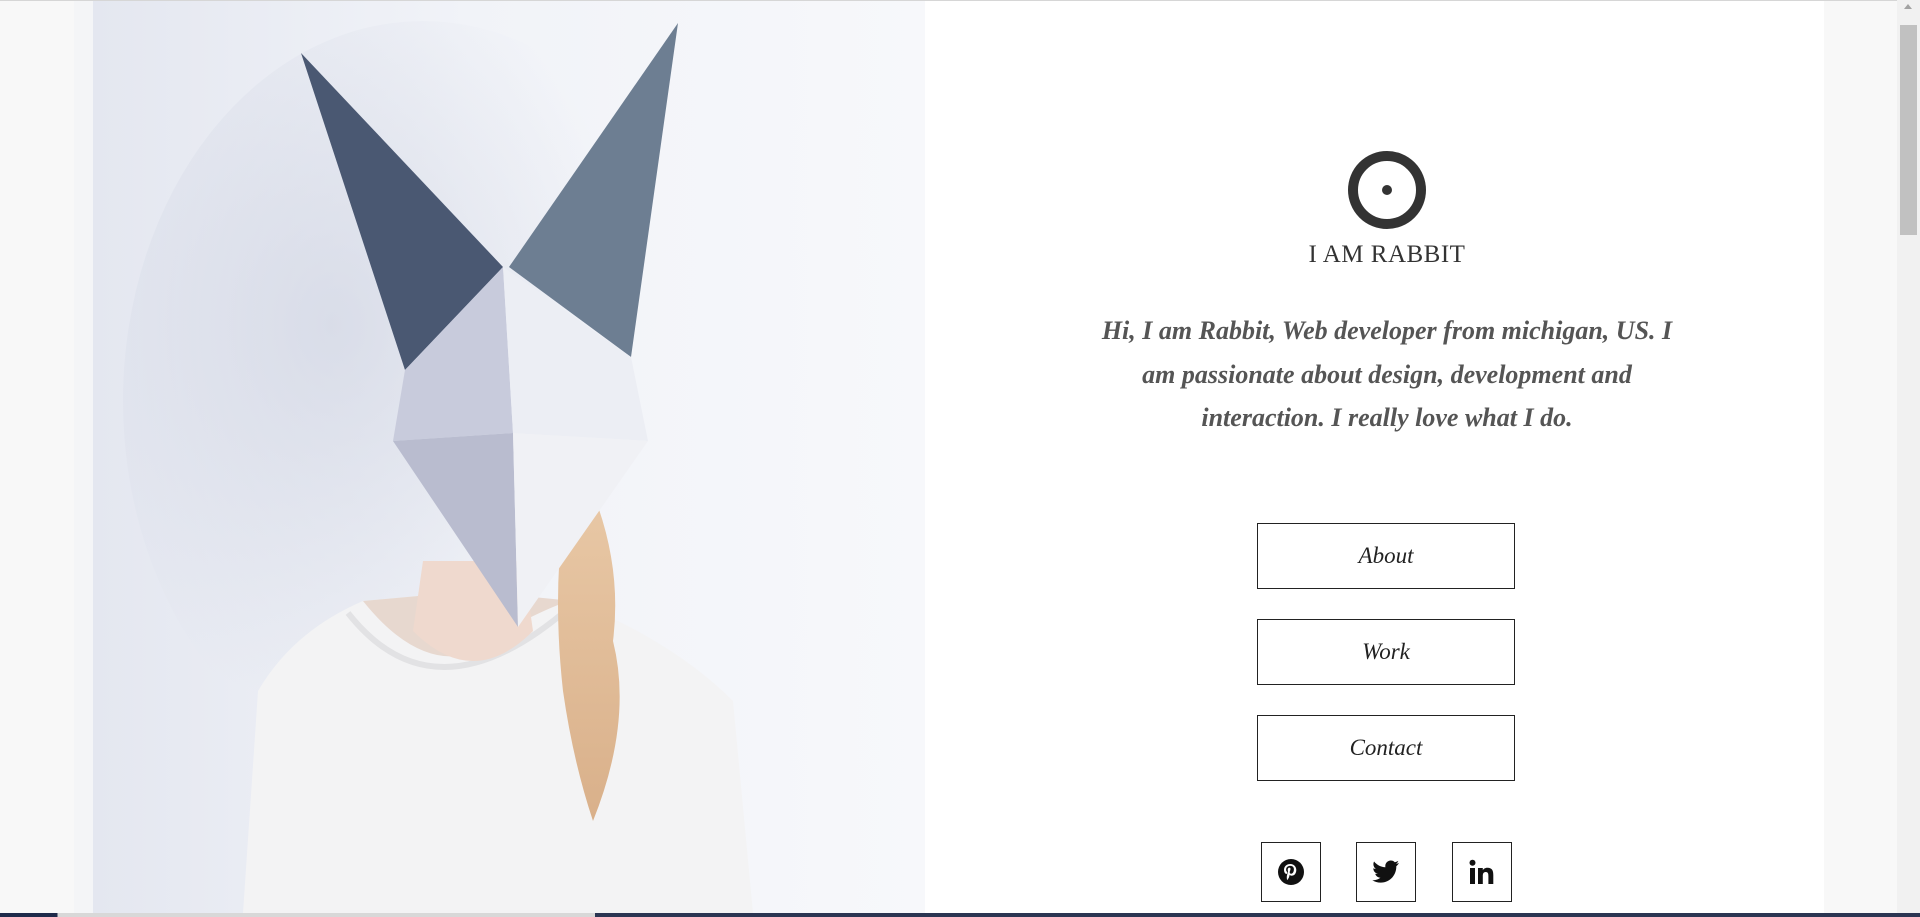 This screenshot has height=917, width=1920. I want to click on pinterest-button, so click(1291, 872).